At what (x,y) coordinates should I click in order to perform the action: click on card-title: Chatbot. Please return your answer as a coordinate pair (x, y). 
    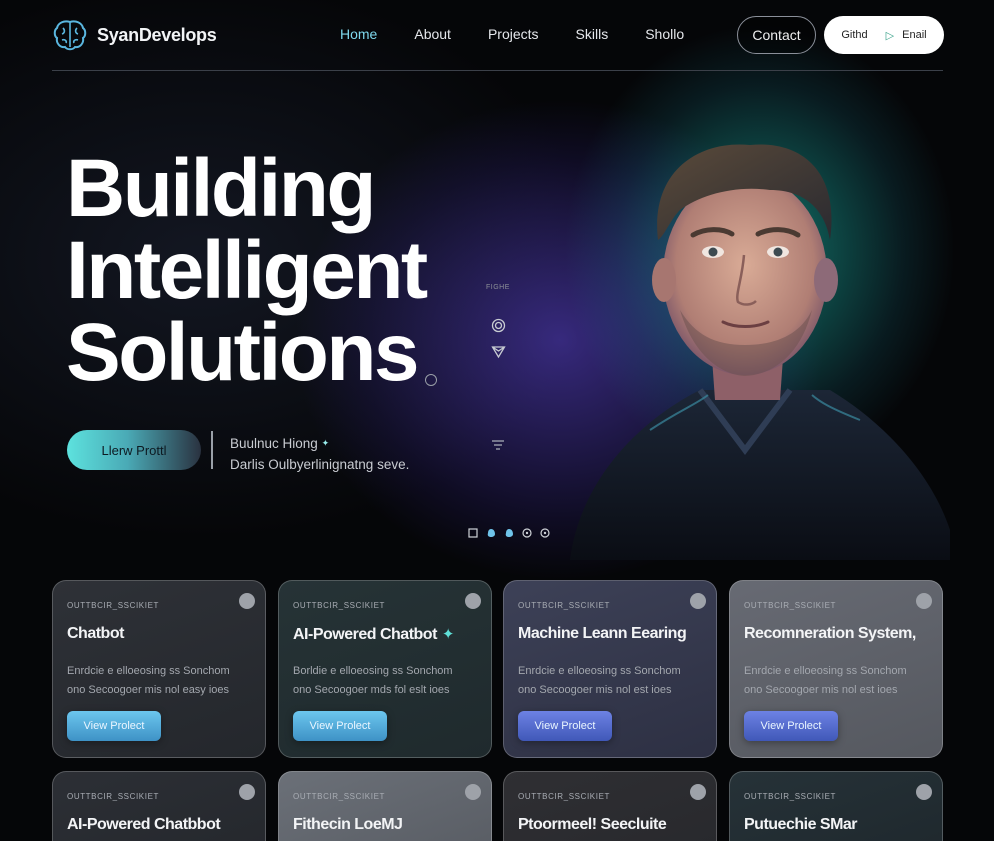
    Looking at the image, I should click on (95, 633).